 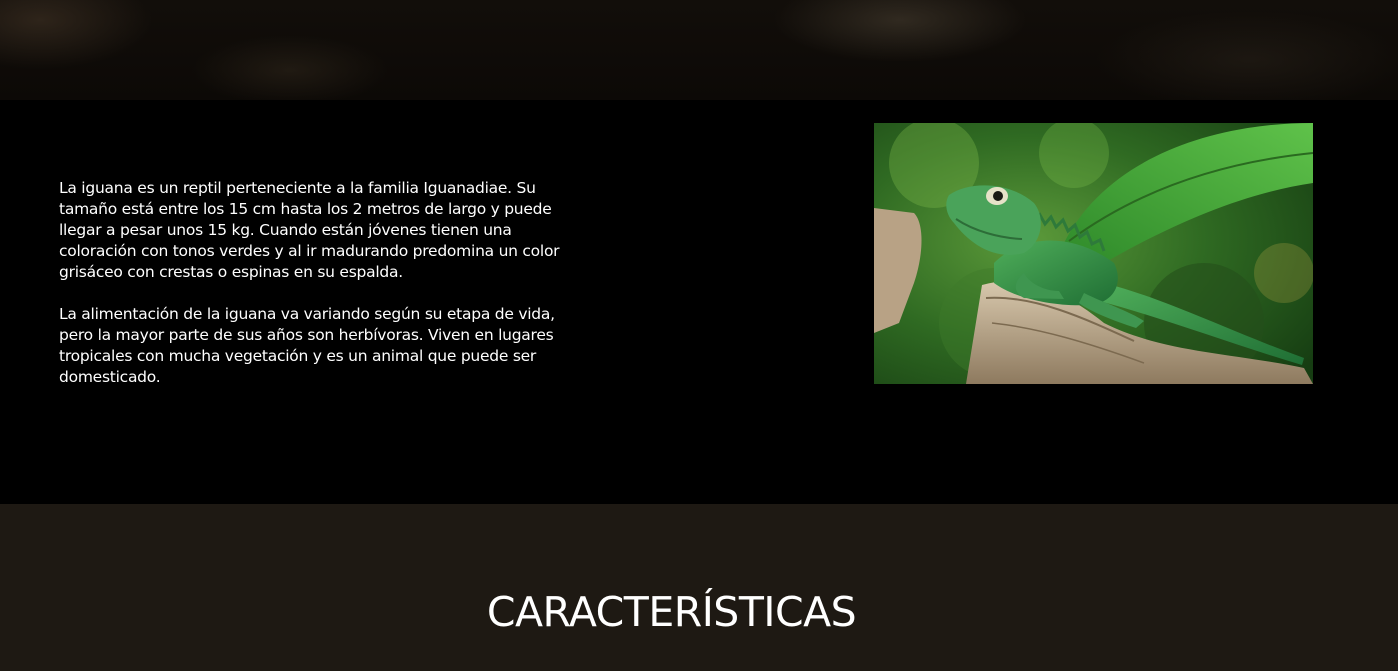 What do you see at coordinates (699, 50) in the screenshot?
I see `hero-background-strip` at bounding box center [699, 50].